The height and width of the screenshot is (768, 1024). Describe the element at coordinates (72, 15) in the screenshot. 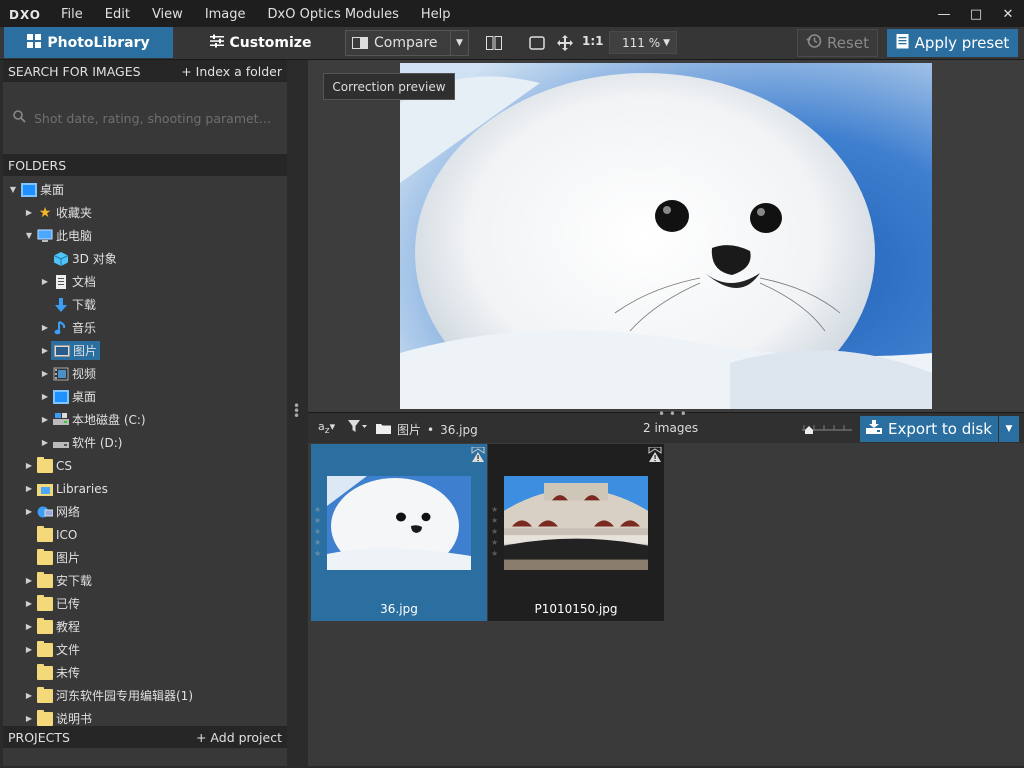

I see `menu-file: File` at that location.